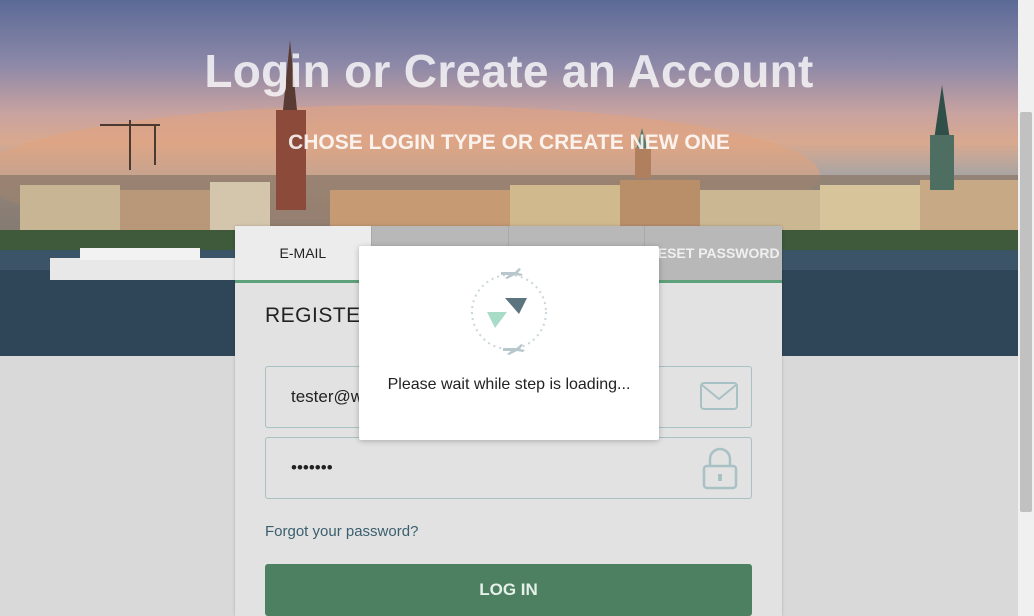  Describe the element at coordinates (509, 71) in the screenshot. I see `page-title: Login or Create an Account` at that location.